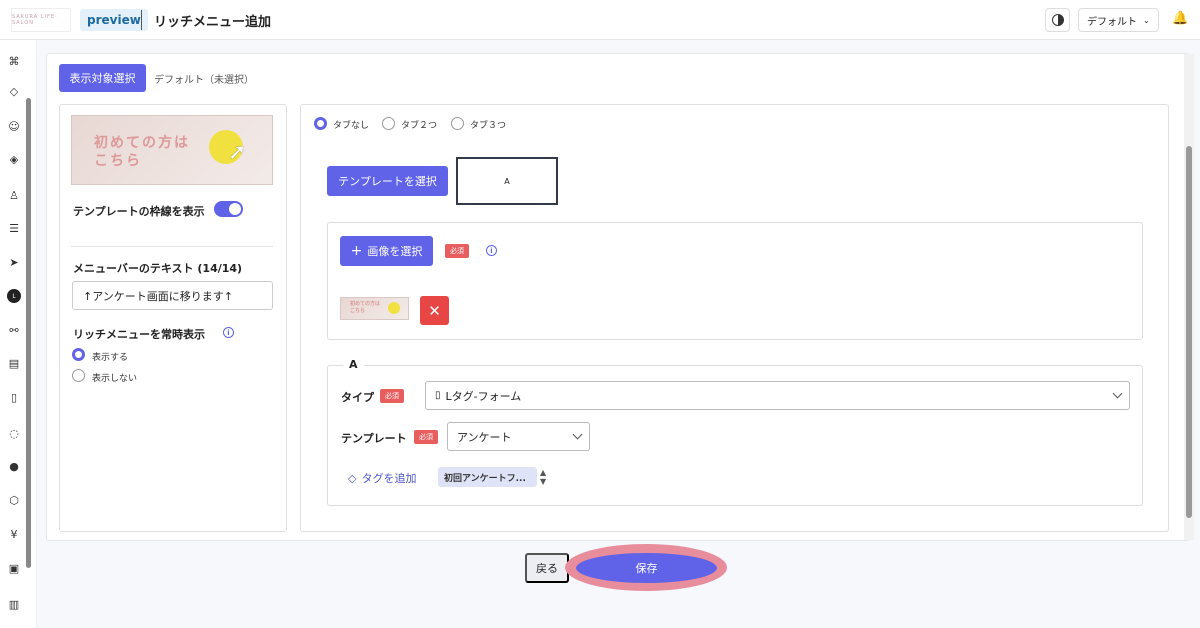 The height and width of the screenshot is (628, 1200). What do you see at coordinates (114, 20) in the screenshot?
I see `preview-badge: preview` at bounding box center [114, 20].